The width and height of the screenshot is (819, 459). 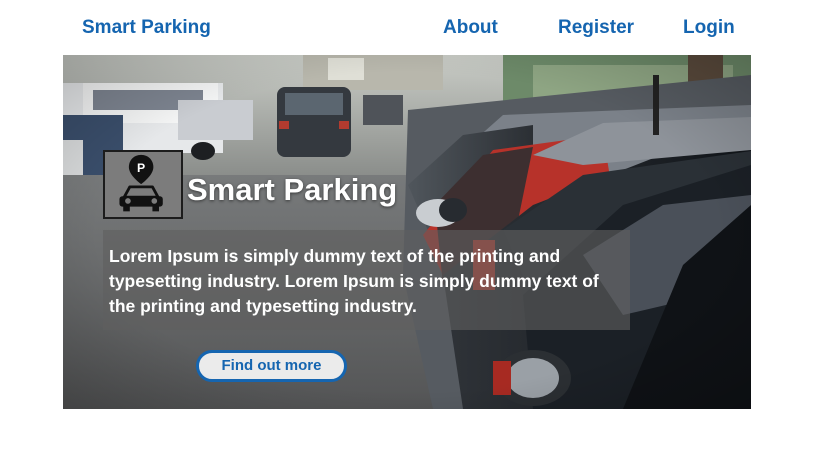 I want to click on nav-link-login: Login, so click(x=709, y=28).